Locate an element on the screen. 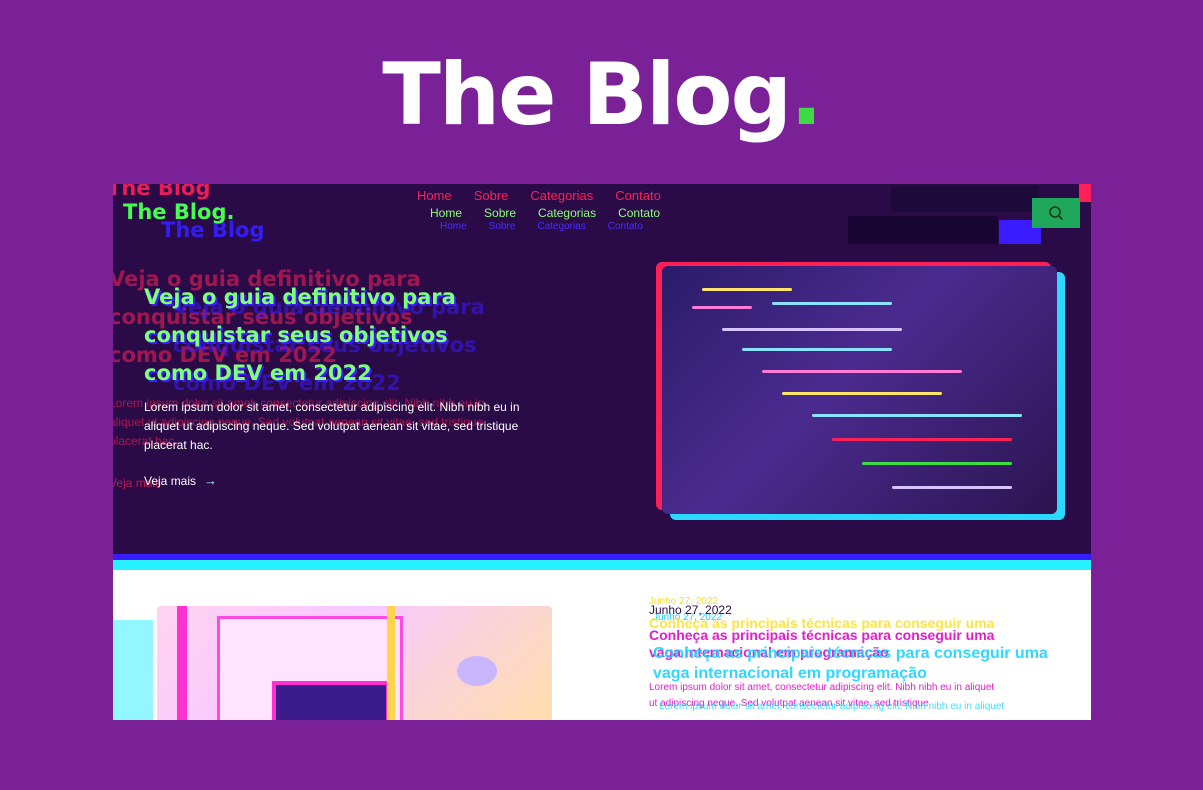 The height and width of the screenshot is (790, 1203). search-button is located at coordinates (1056, 213).